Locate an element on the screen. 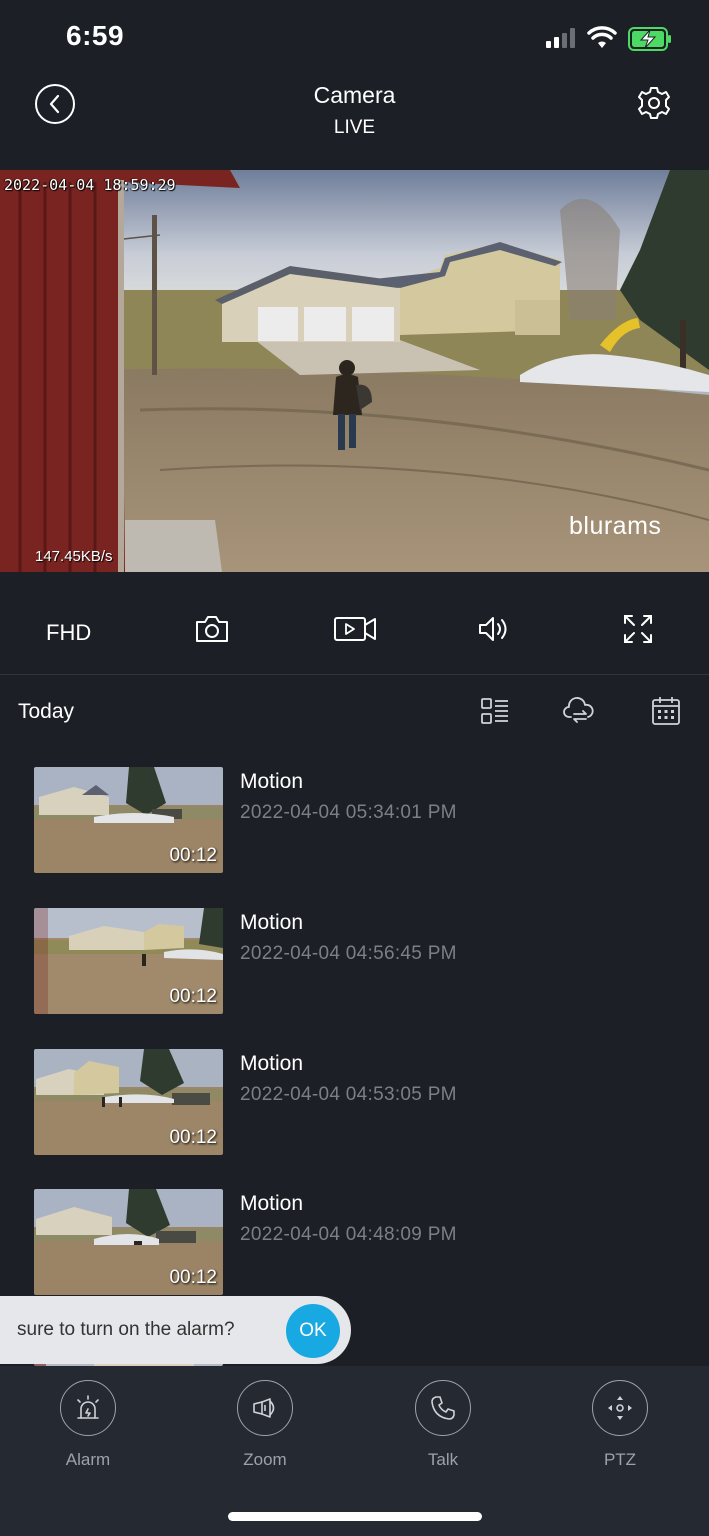  phone-icon is located at coordinates (443, 1408).